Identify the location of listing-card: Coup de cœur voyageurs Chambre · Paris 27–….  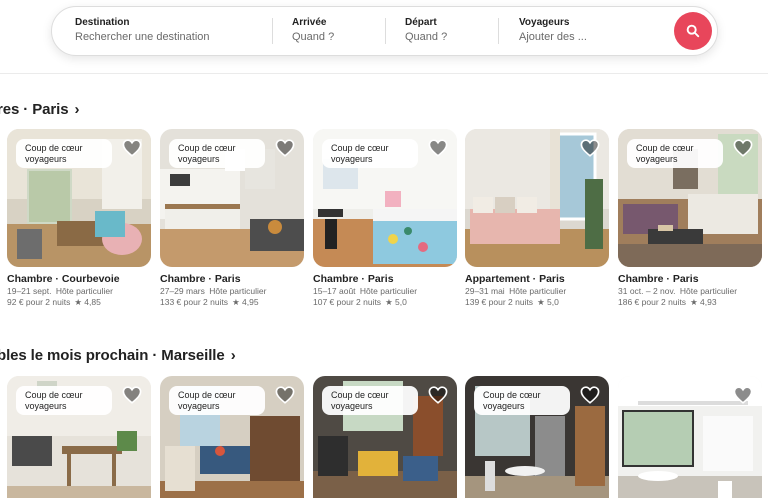
(232, 218).